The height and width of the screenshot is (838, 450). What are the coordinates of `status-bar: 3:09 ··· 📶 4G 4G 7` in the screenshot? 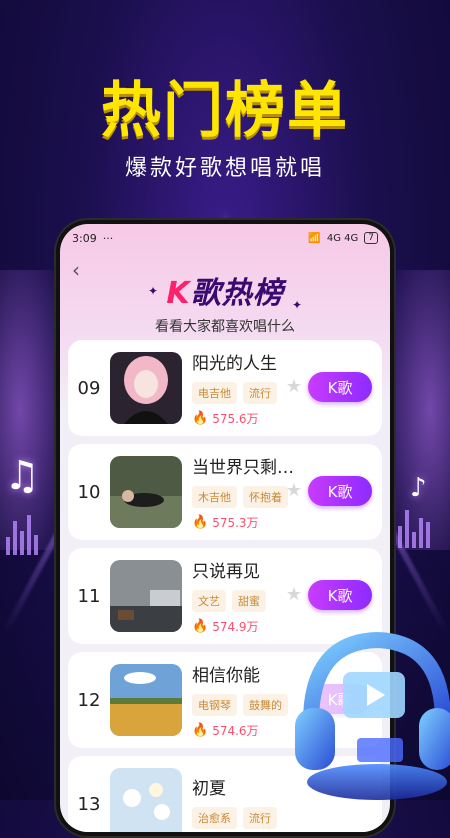 It's located at (225, 238).